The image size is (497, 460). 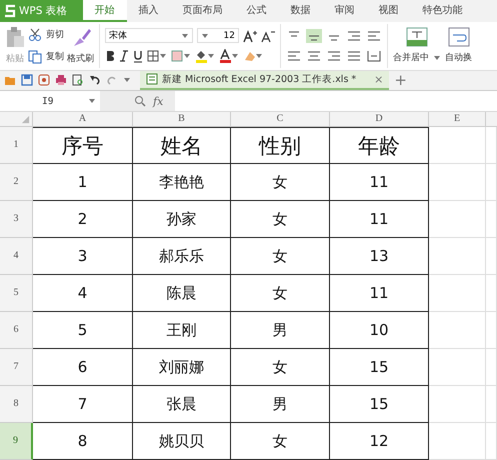 What do you see at coordinates (379, 219) in the screenshot?
I see `table-cell: 11` at bounding box center [379, 219].